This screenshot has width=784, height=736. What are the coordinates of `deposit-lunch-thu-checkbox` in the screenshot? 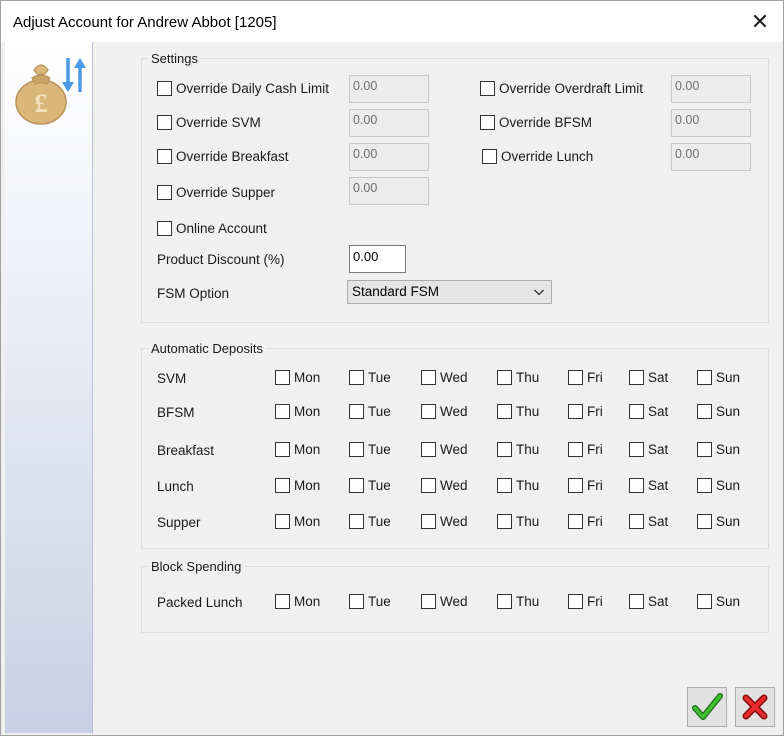 It's located at (504, 485).